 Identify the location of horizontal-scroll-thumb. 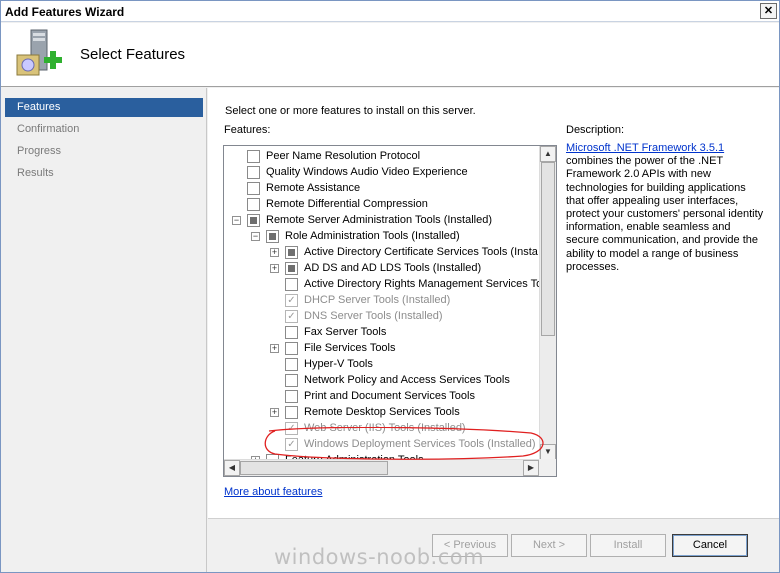
(314, 468).